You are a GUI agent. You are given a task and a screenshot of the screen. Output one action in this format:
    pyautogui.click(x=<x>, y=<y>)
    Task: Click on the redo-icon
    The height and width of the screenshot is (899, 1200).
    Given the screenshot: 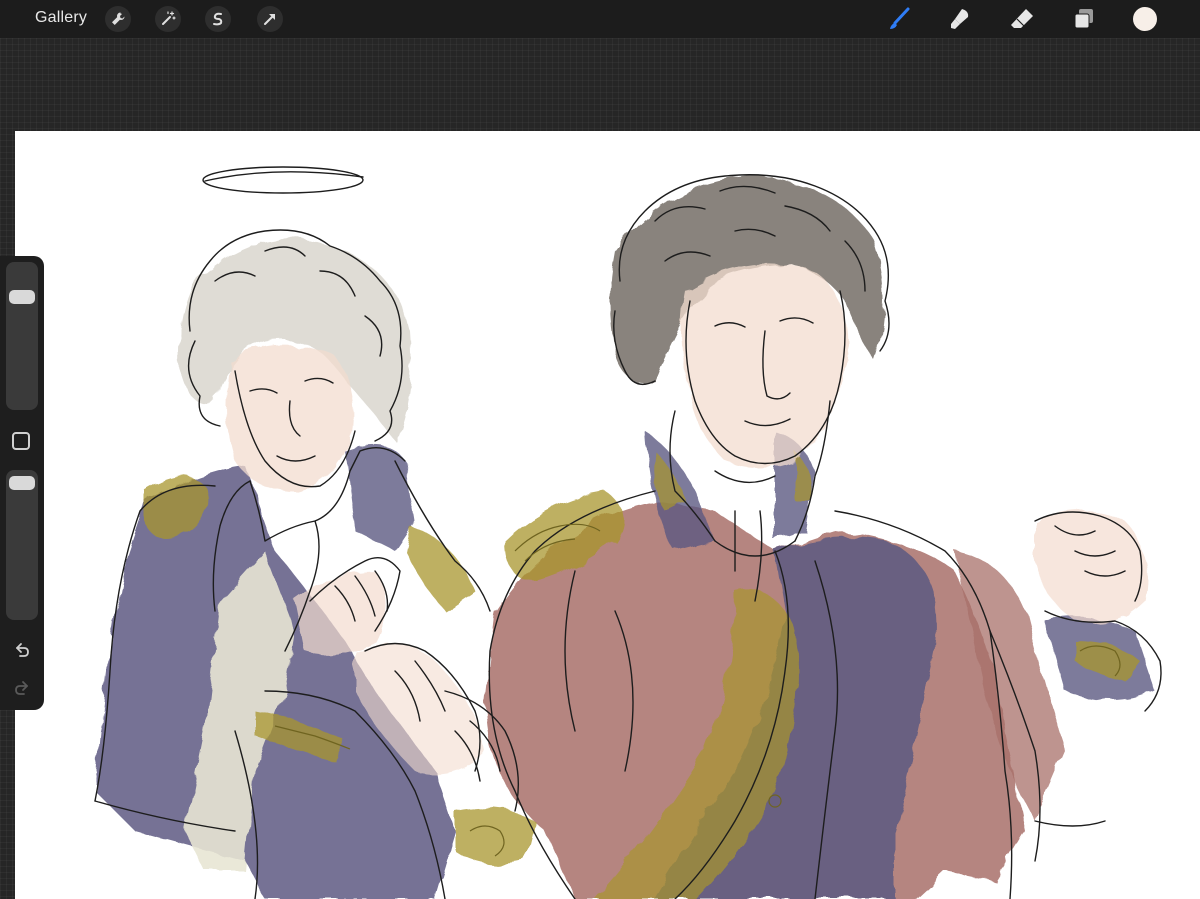 What is the action you would take?
    pyautogui.click(x=21, y=688)
    